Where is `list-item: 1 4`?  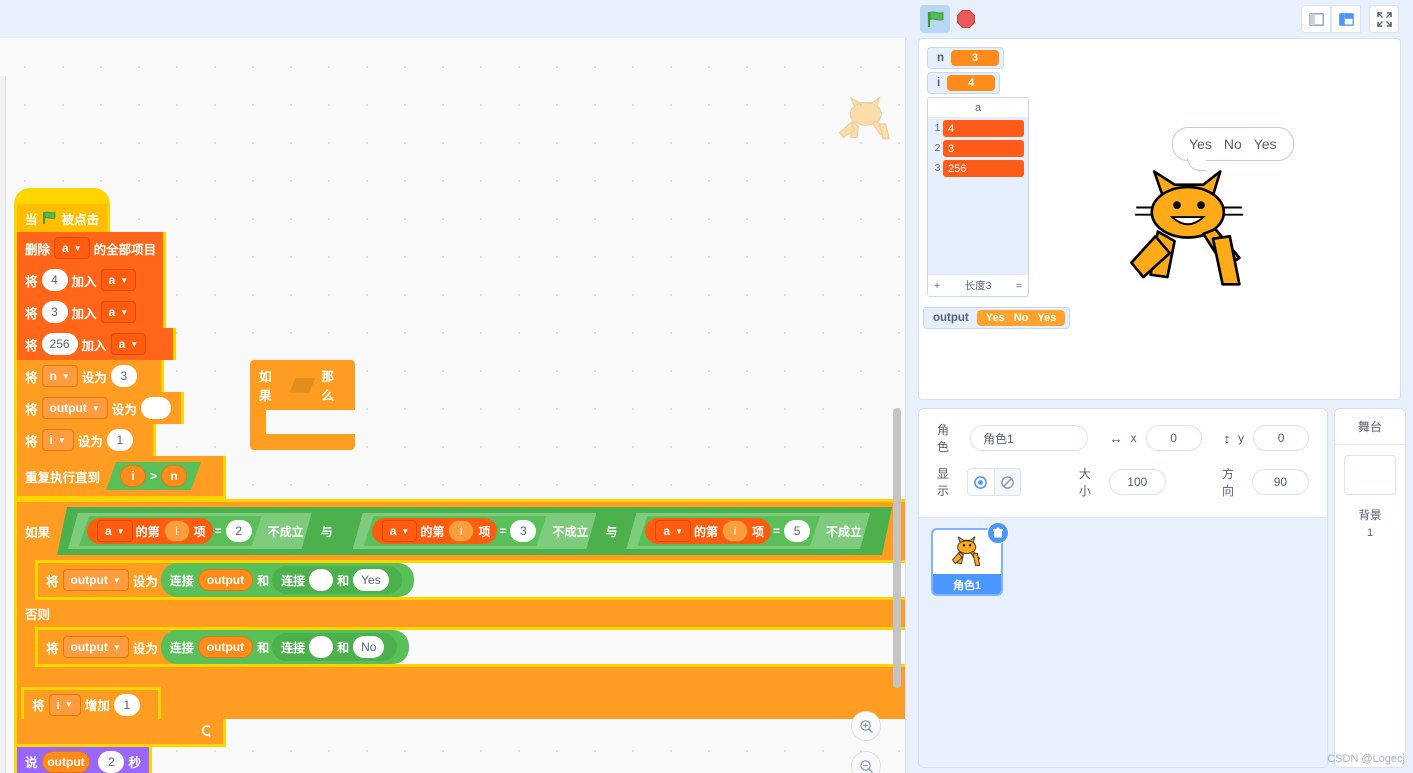
list-item: 1 4 is located at coordinates (978, 128).